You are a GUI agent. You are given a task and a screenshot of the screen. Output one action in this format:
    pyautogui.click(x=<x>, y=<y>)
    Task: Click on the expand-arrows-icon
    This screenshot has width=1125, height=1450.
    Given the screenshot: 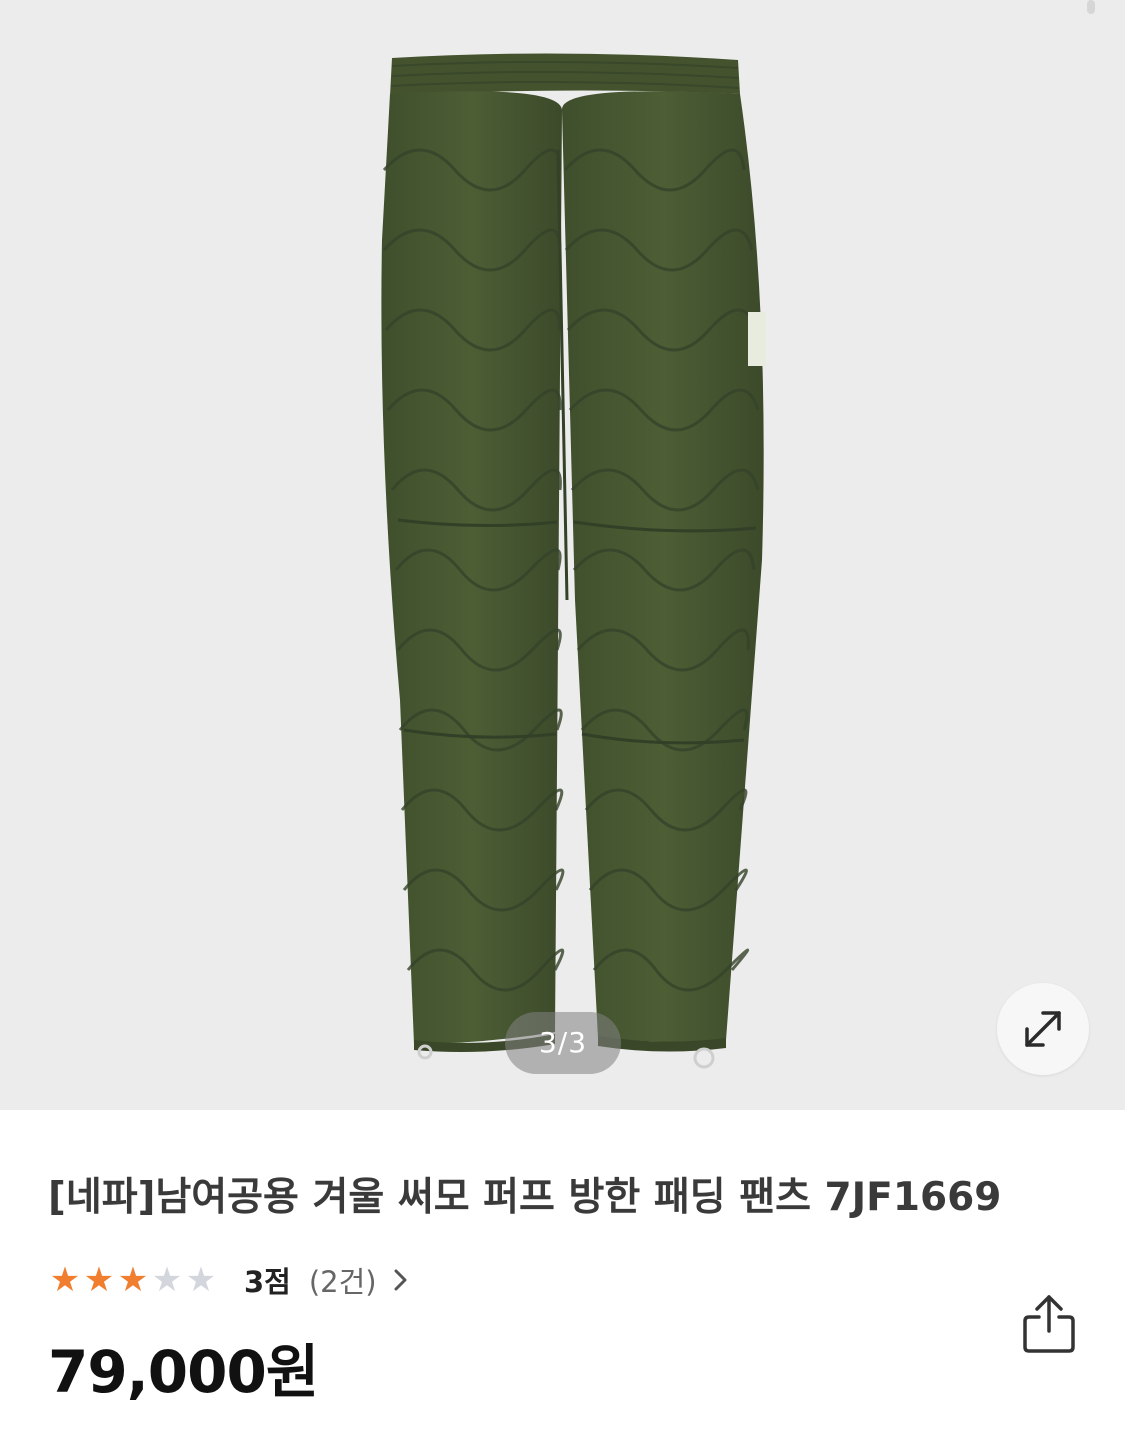 What is the action you would take?
    pyautogui.click(x=1043, y=1029)
    